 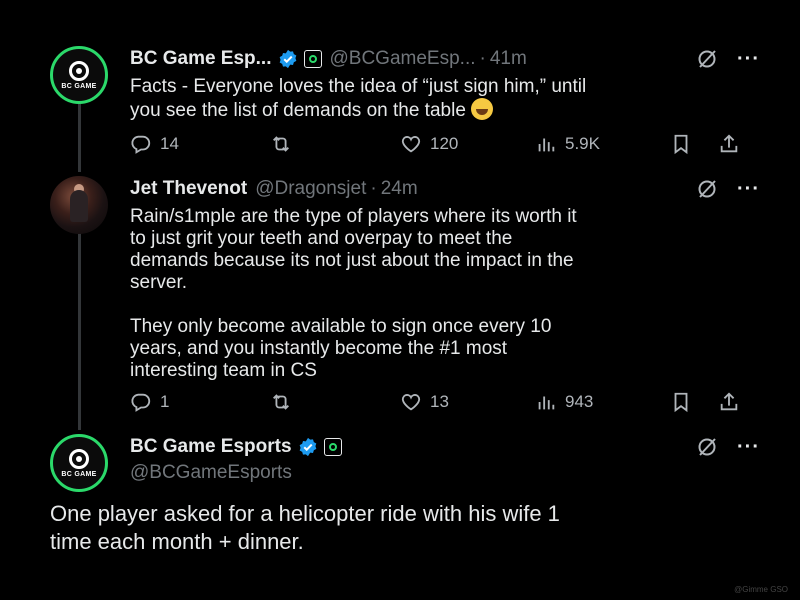 What do you see at coordinates (188, 189) in the screenshot?
I see `author-name: Jet Thevenot` at bounding box center [188, 189].